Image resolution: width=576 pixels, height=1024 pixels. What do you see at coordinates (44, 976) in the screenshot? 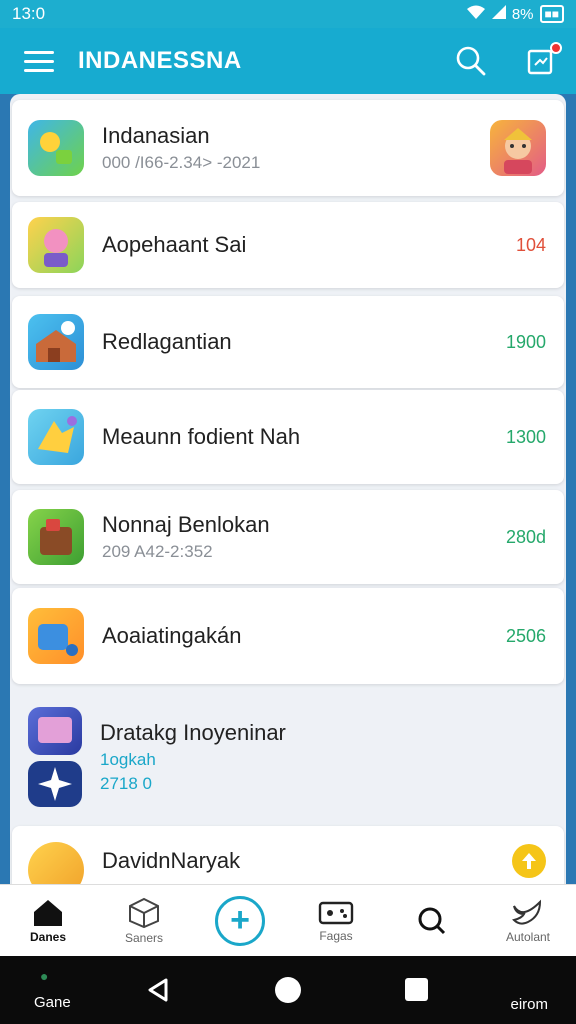
I see `leaf-icon: ●` at bounding box center [44, 976].